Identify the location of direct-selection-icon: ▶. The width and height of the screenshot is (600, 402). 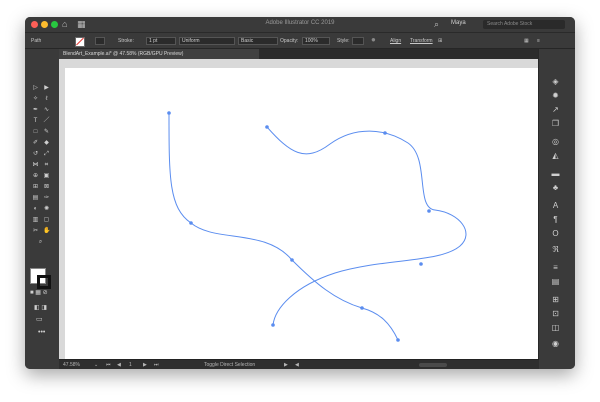
(46, 88).